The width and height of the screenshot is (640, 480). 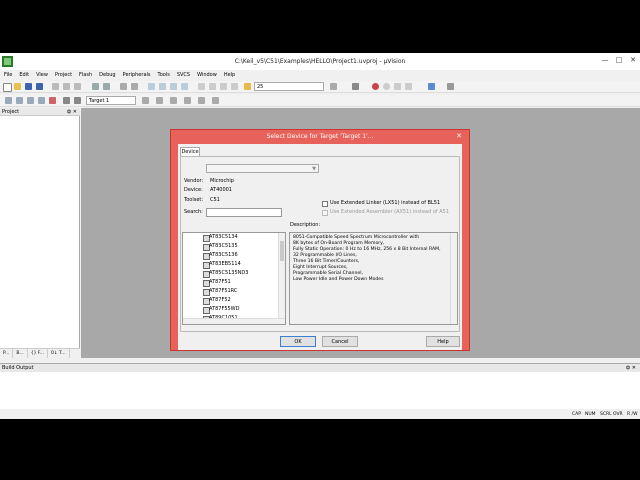 What do you see at coordinates (151, 86) in the screenshot?
I see `bookmark-icon` at bounding box center [151, 86].